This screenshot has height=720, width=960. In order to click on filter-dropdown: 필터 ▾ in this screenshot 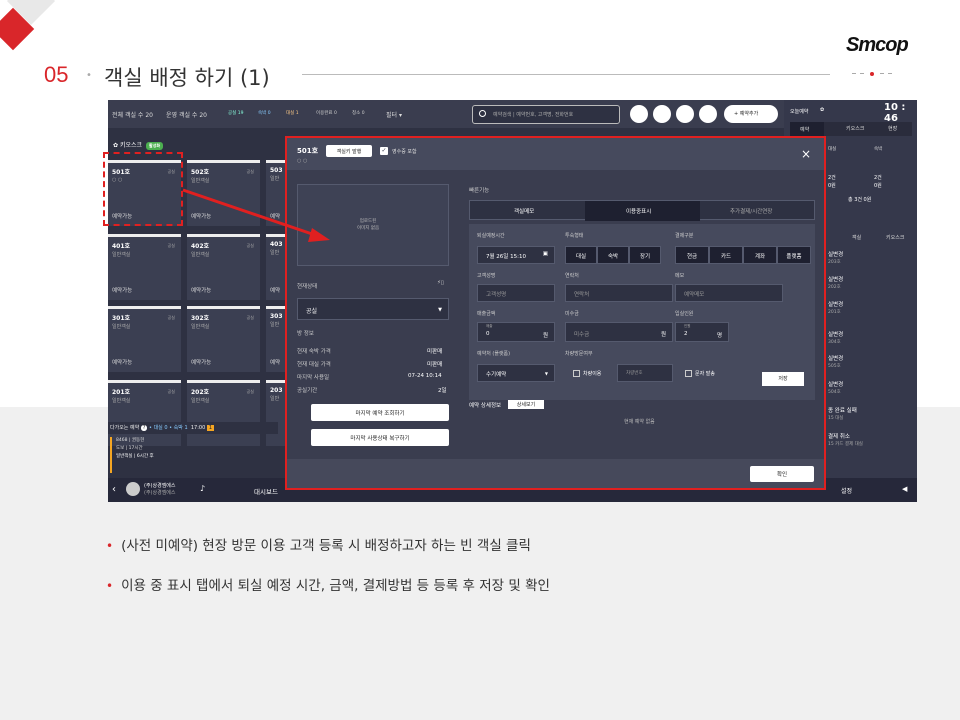, I will do `click(394, 114)`.